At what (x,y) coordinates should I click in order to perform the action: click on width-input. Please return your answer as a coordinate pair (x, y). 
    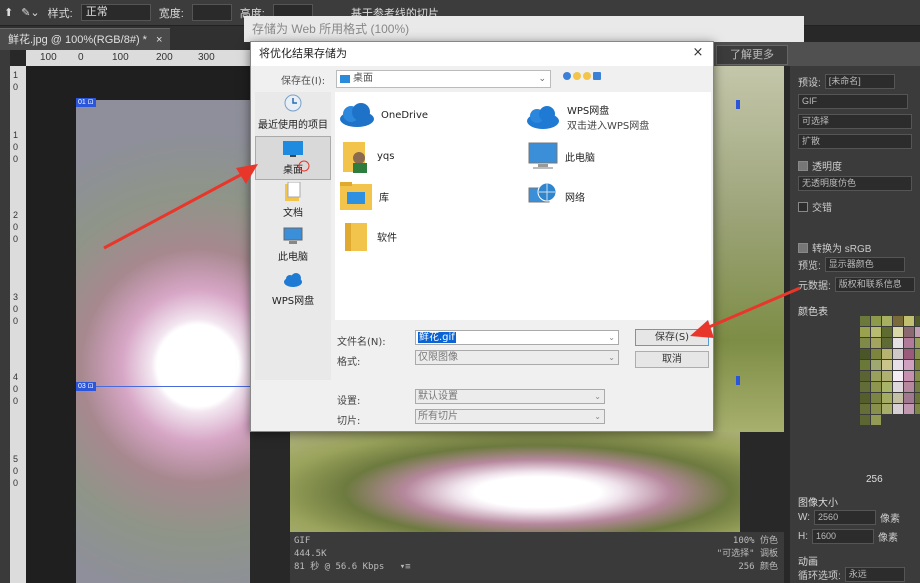
    Looking at the image, I should click on (211, 12).